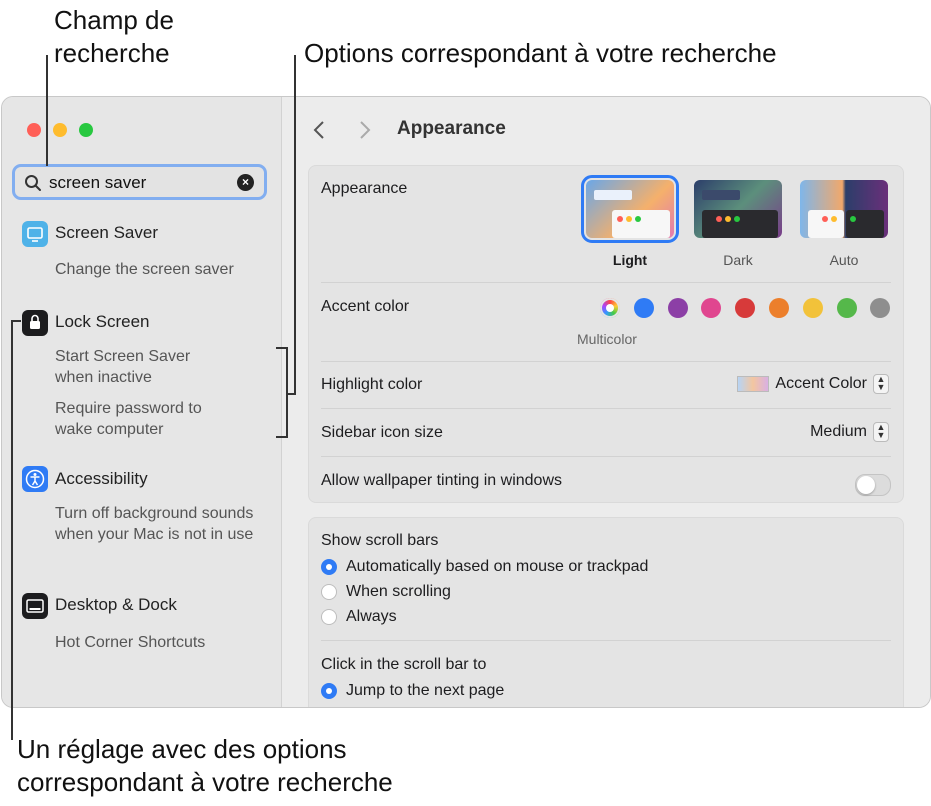 The height and width of the screenshot is (806, 931). What do you see at coordinates (753, 384) in the screenshot?
I see `highlight-color-swatch` at bounding box center [753, 384].